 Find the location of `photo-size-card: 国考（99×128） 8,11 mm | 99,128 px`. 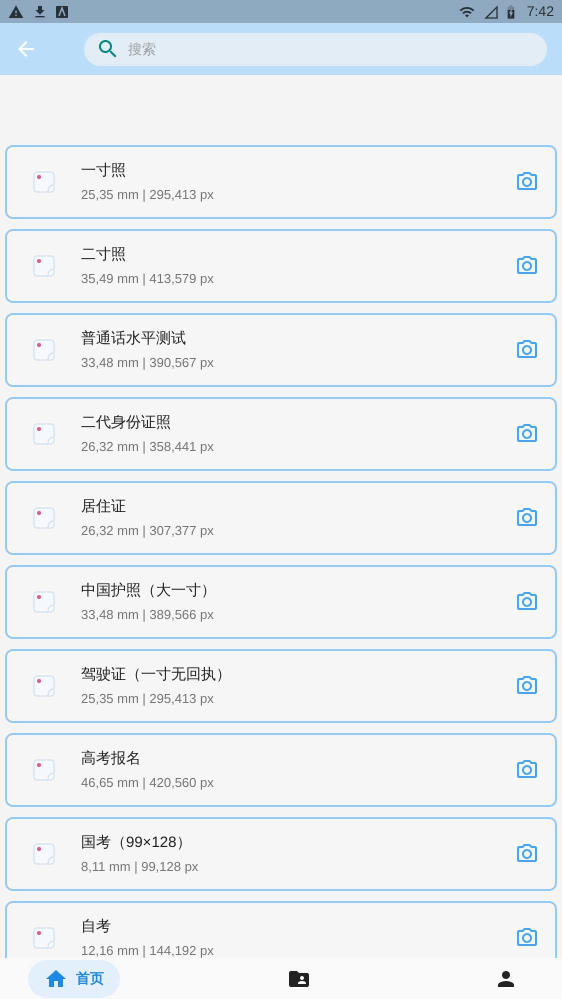

photo-size-card: 国考（99×128） 8,11 mm | 99,128 px is located at coordinates (281, 854).